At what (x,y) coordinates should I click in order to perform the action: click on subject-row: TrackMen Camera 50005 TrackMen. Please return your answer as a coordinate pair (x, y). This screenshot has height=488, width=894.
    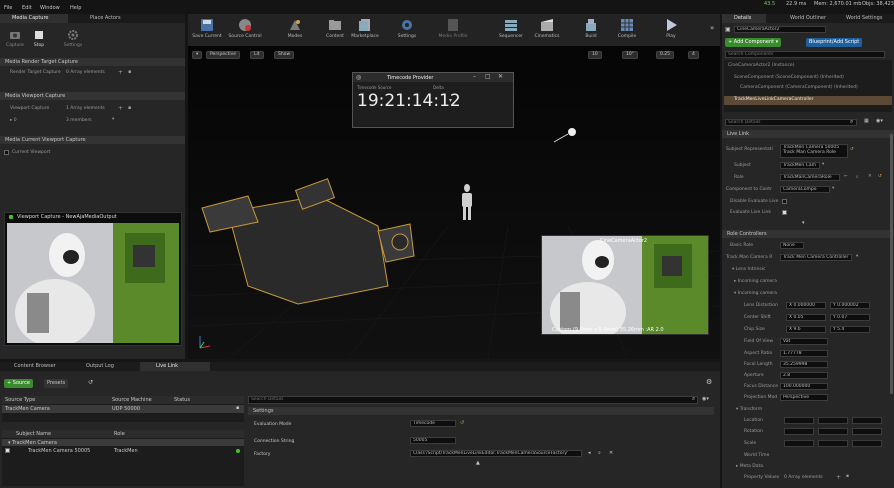
    Looking at the image, I should click on (123, 451).